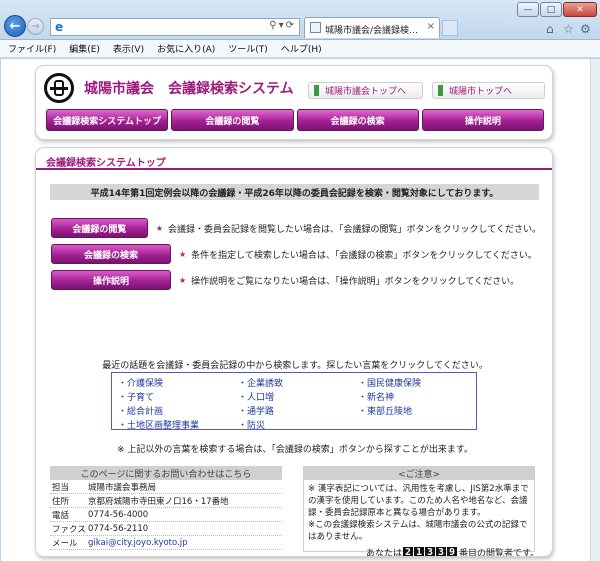 The image size is (600, 561). Describe the element at coordinates (298, 410) in the screenshot. I see `topic-link: ・通学路` at that location.